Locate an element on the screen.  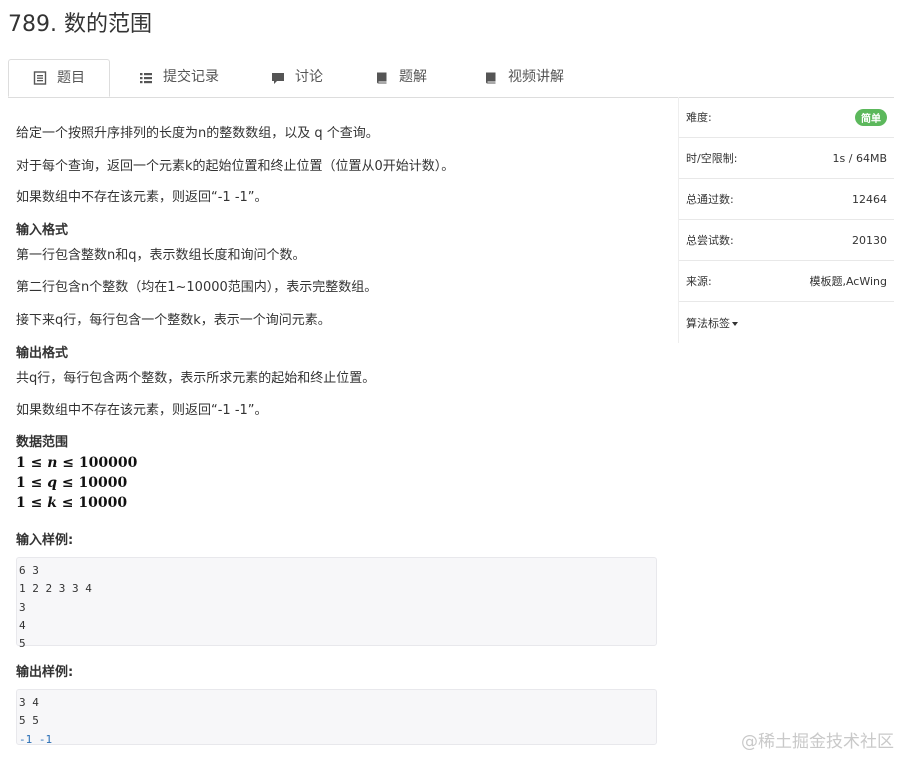
description-paragraph: 共q行，每行包含两个整数，表示所求元素的起始和终止位置。 is located at coordinates (196, 378).